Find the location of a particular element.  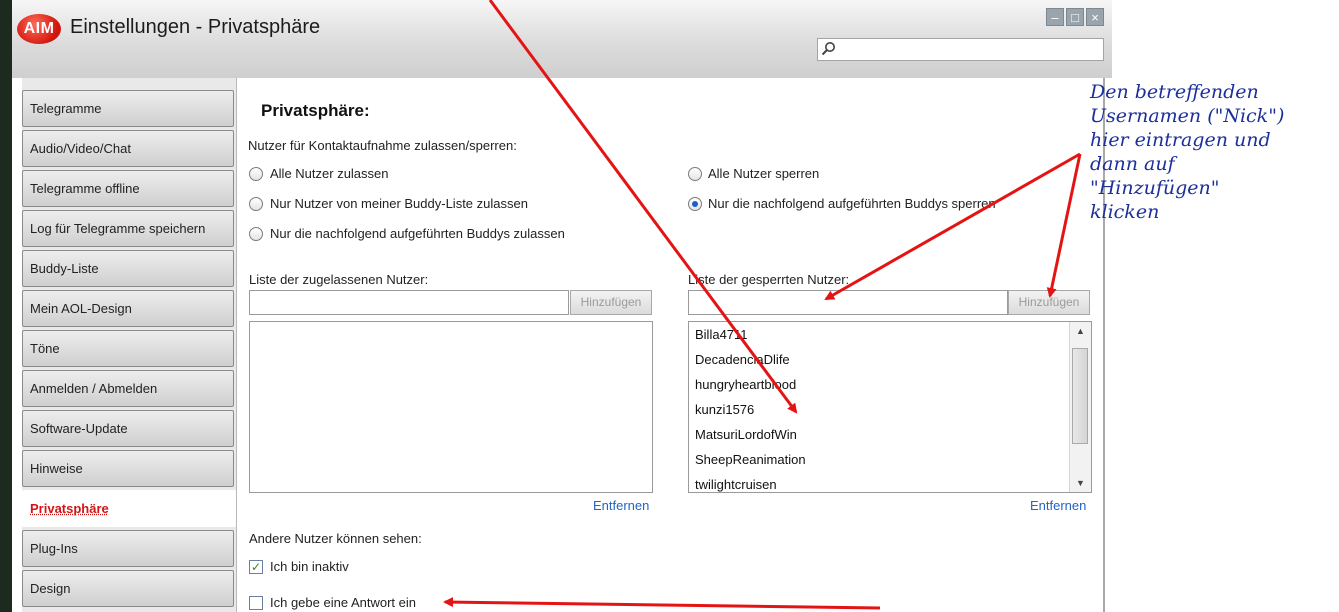

arrow-to-typing-checkbox is located at coordinates (662, 603).